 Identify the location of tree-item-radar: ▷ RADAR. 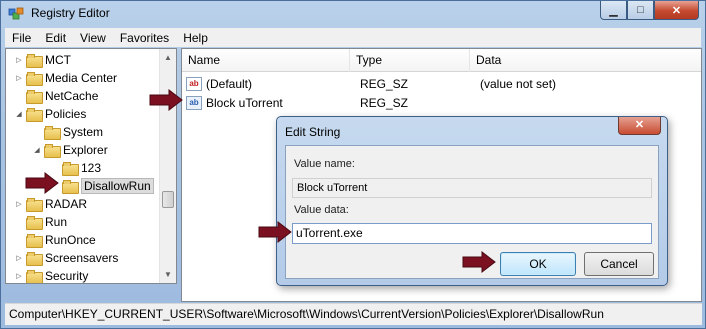
(50, 204).